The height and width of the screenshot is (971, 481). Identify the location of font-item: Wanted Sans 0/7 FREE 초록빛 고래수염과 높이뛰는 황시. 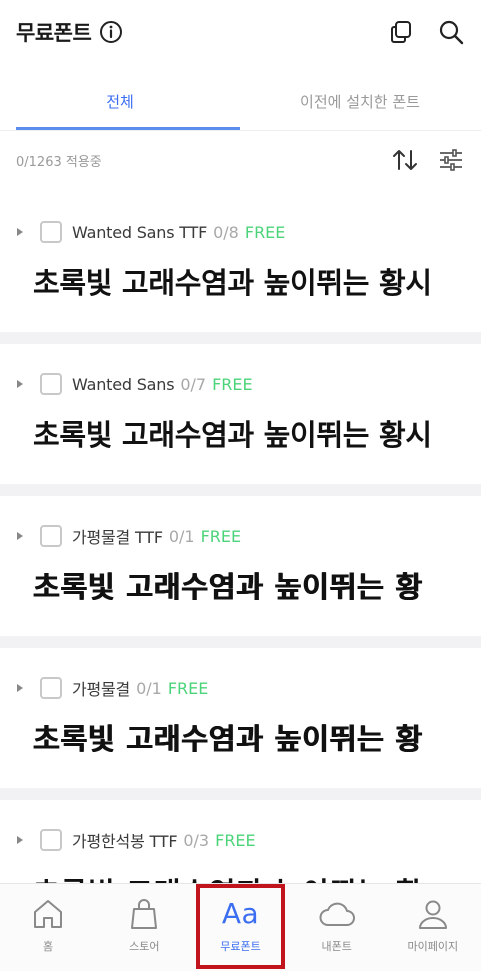
(240, 420).